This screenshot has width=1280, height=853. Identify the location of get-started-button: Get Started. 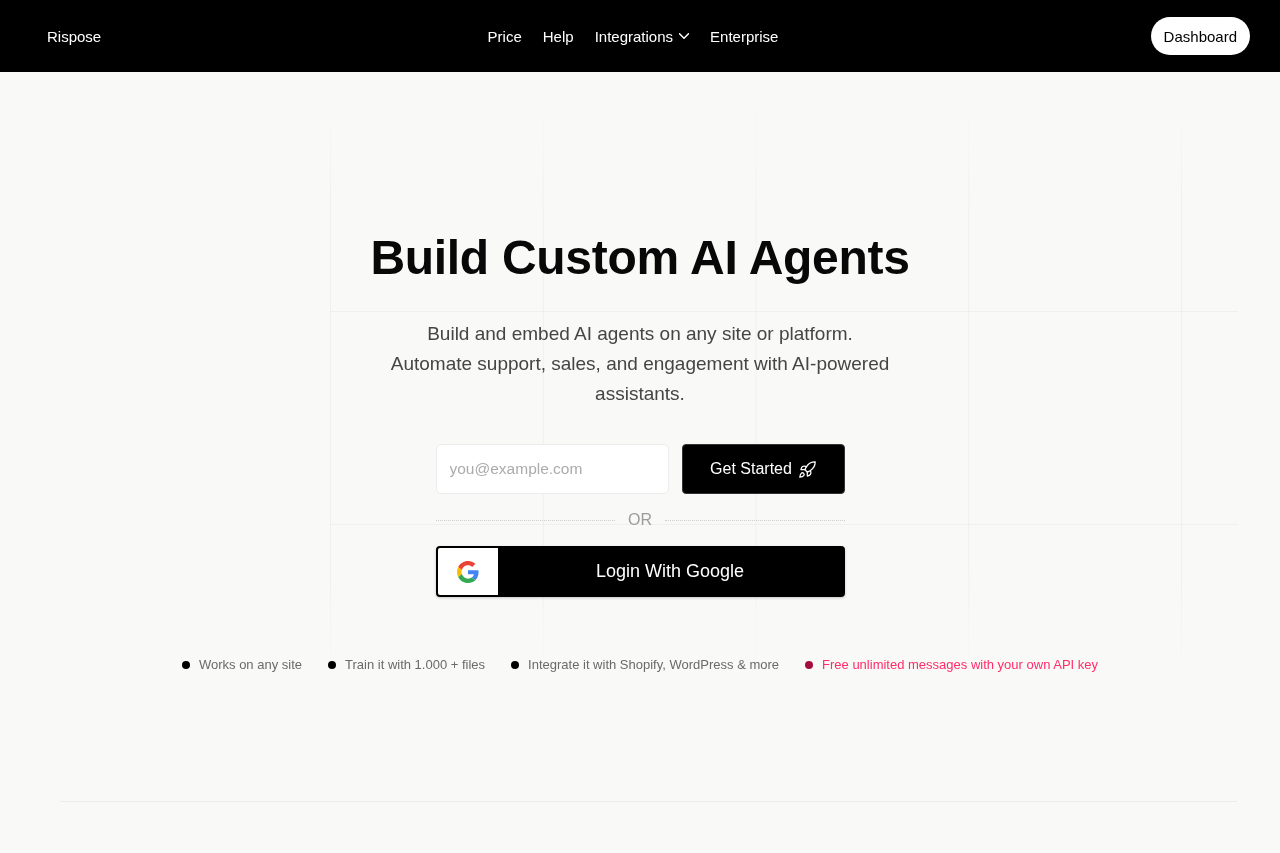
(763, 469).